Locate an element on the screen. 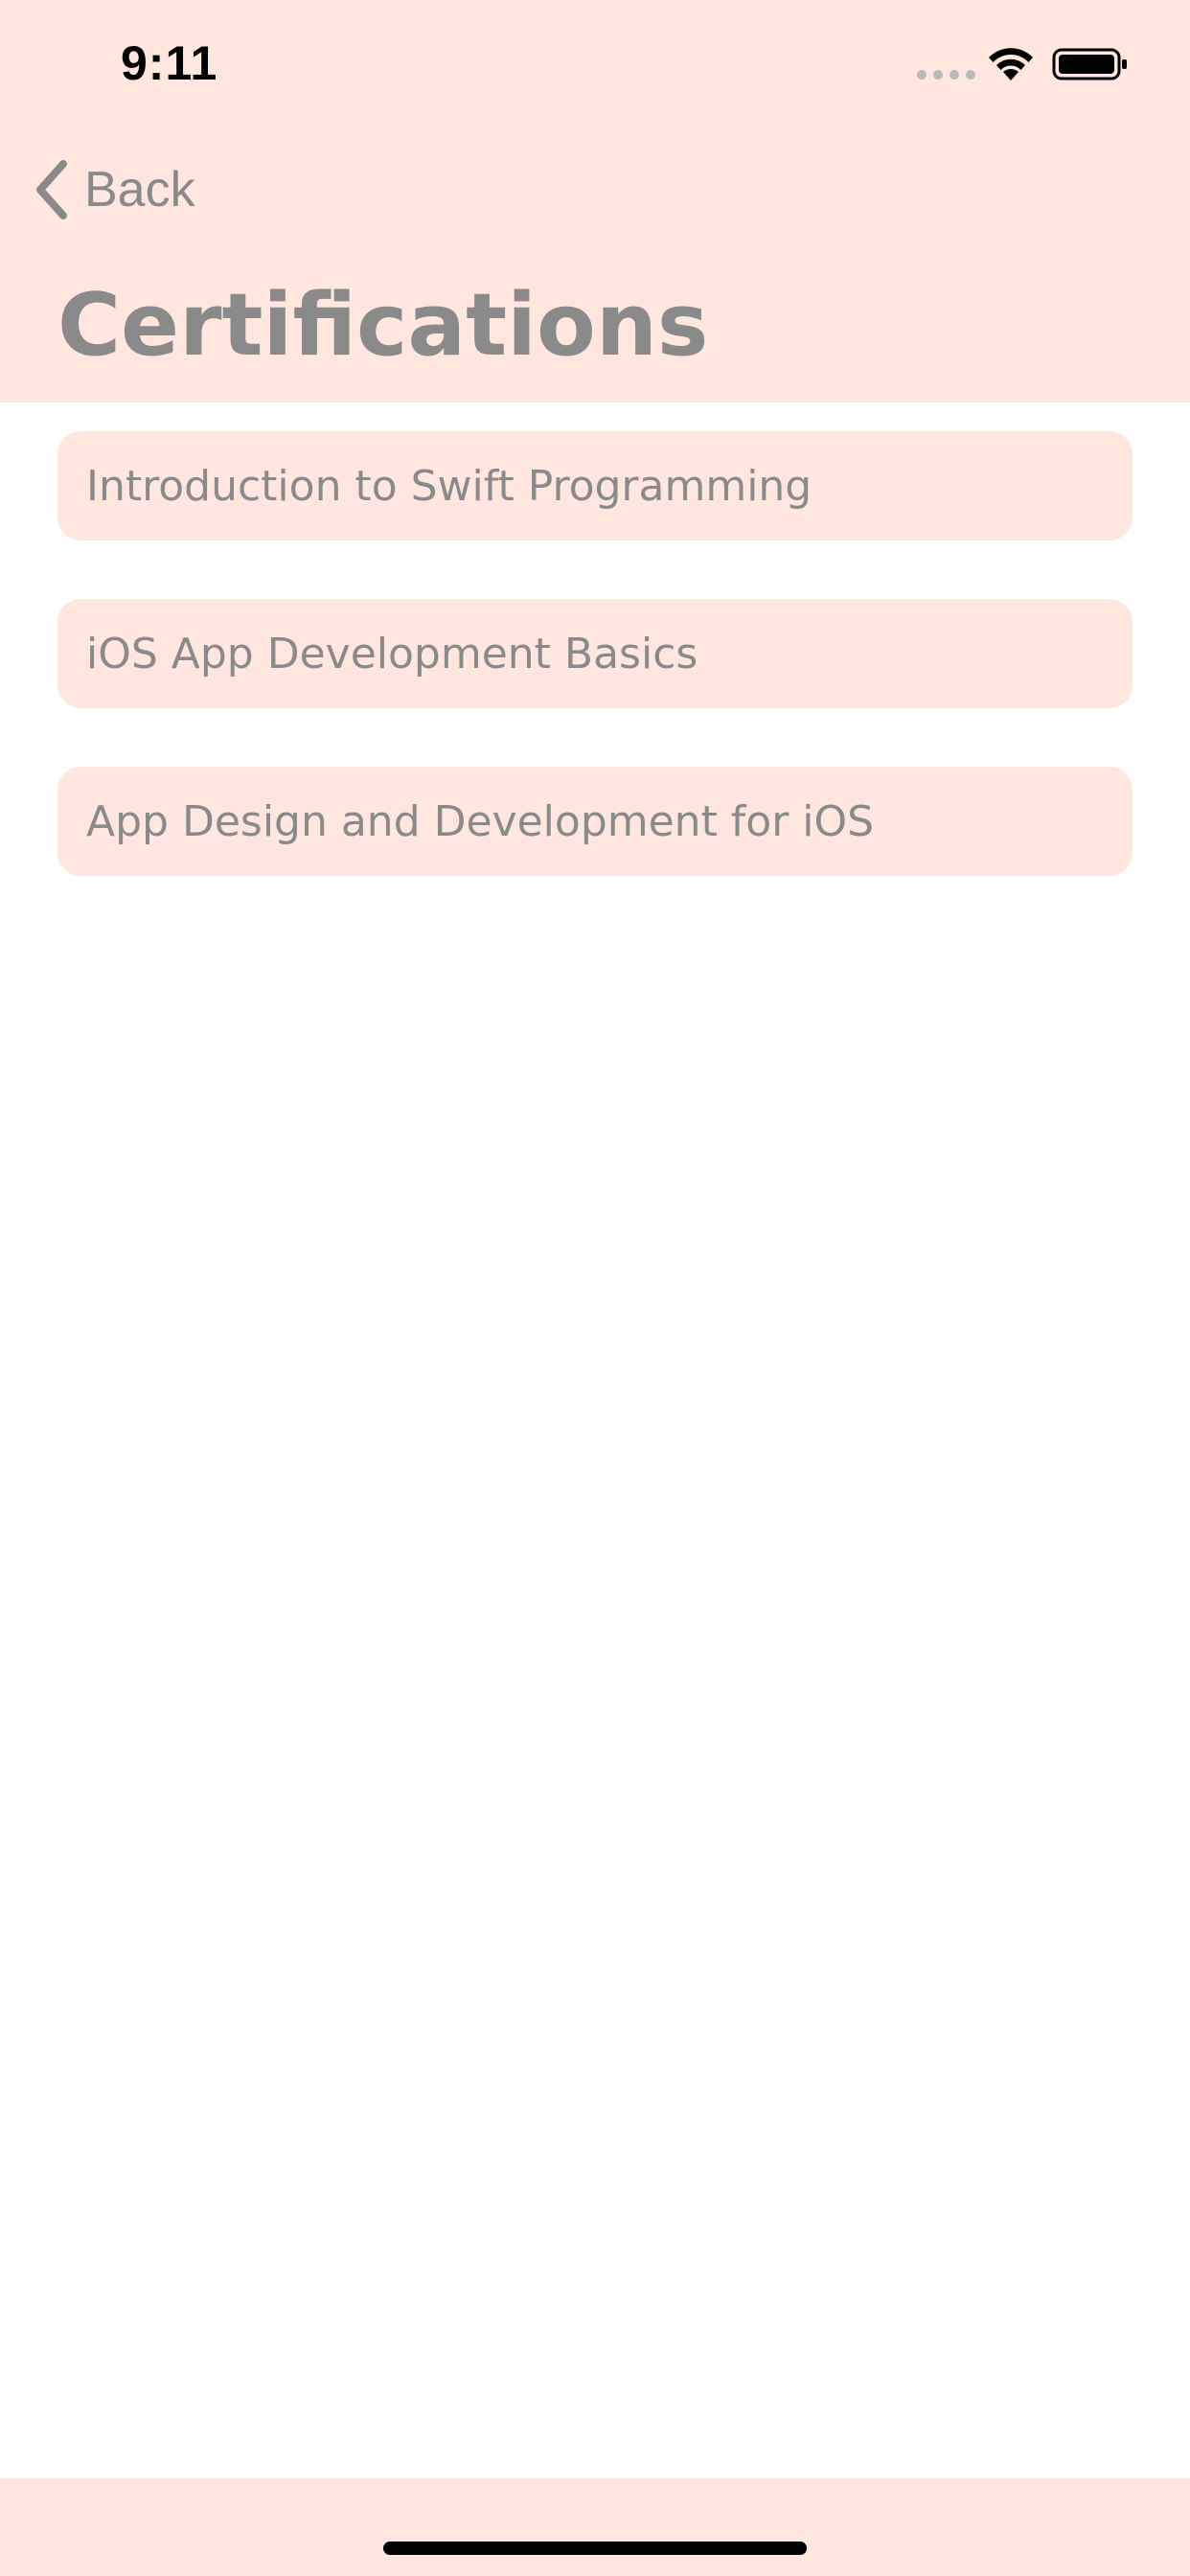  battery-icon is located at coordinates (1090, 64).